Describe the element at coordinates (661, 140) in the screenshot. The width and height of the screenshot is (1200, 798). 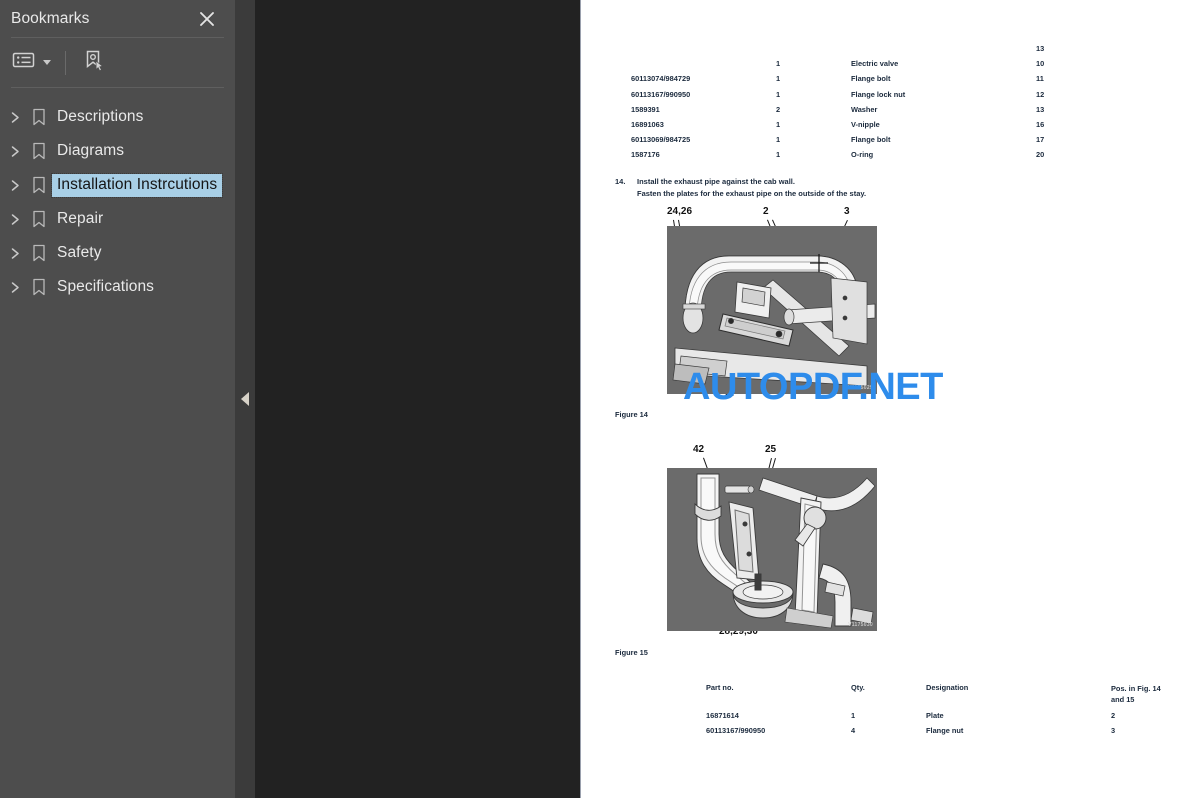
I see `cell-part-no: 60113069/984725` at that location.